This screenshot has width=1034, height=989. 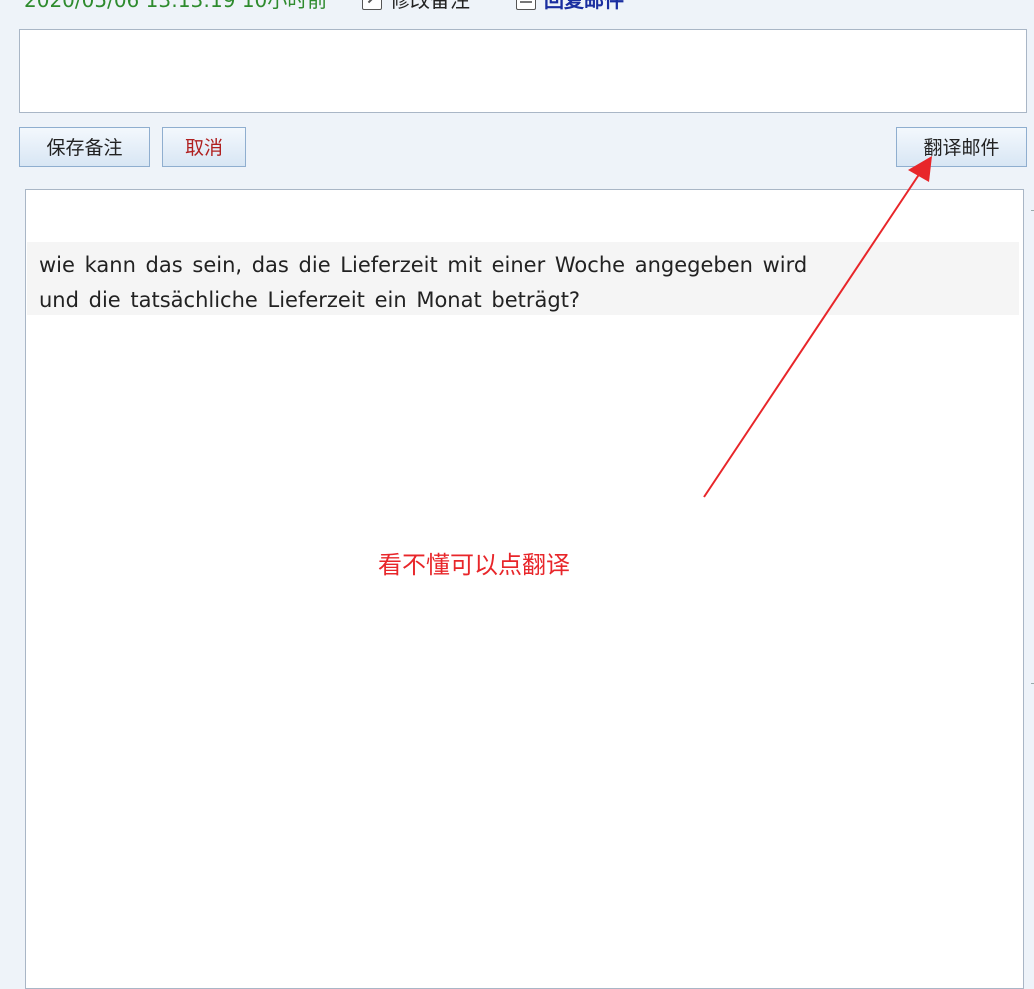 I want to click on translate-mail-button: 翻译邮件, so click(x=961, y=147).